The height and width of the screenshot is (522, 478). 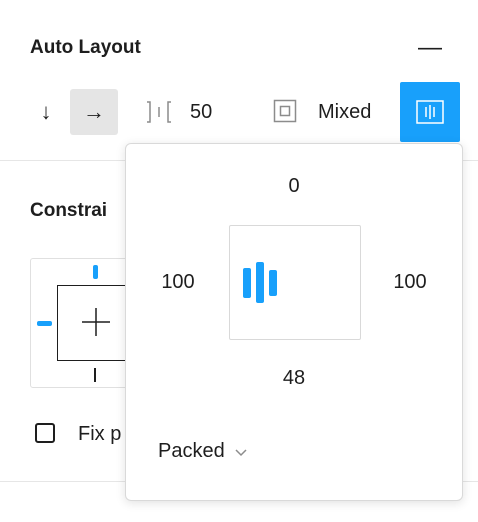 What do you see at coordinates (191, 451) in the screenshot?
I see `distribution-label: Packed` at bounding box center [191, 451].